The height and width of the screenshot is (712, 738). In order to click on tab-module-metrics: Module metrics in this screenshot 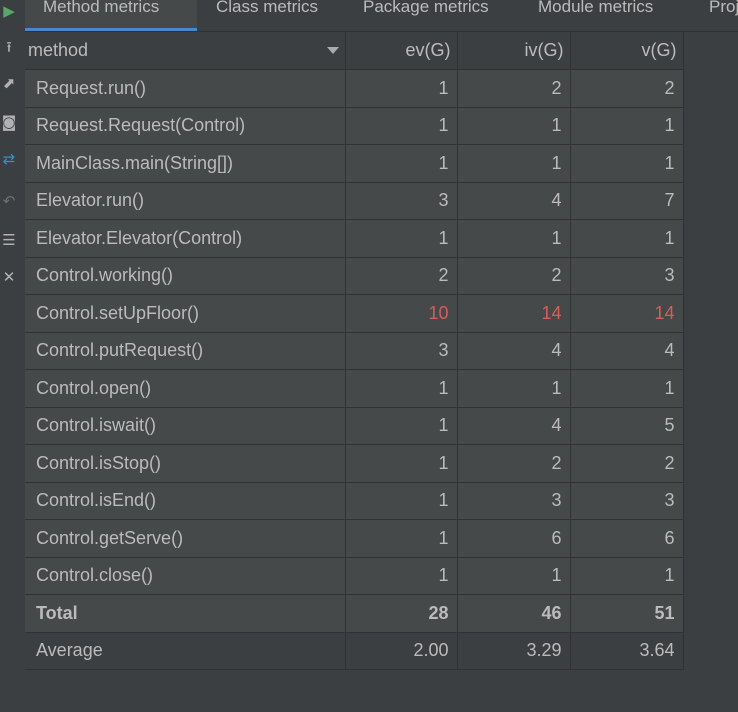, I will do `click(595, 15)`.